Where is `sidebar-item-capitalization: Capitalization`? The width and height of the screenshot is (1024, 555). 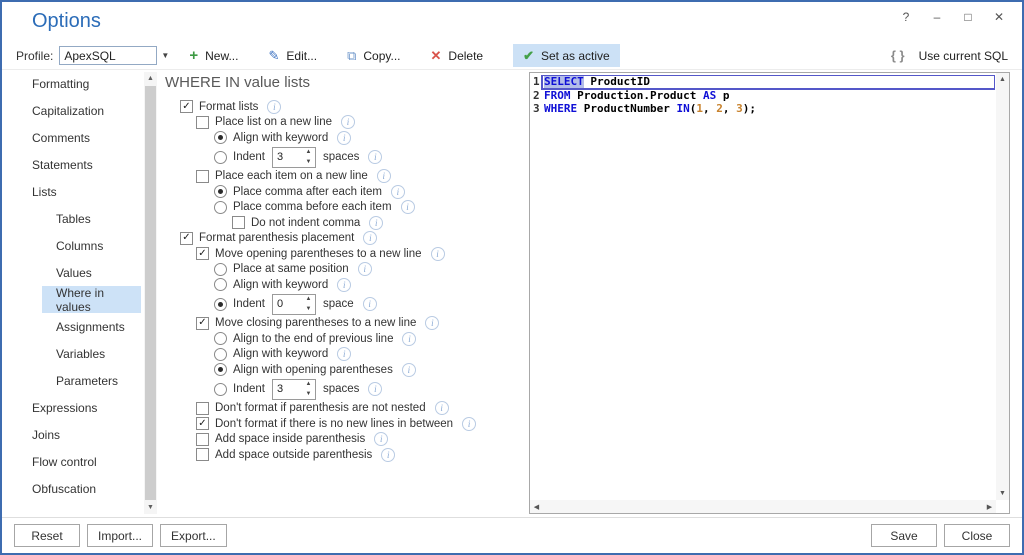
sidebar-item-capitalization: Capitalization is located at coordinates (71, 110).